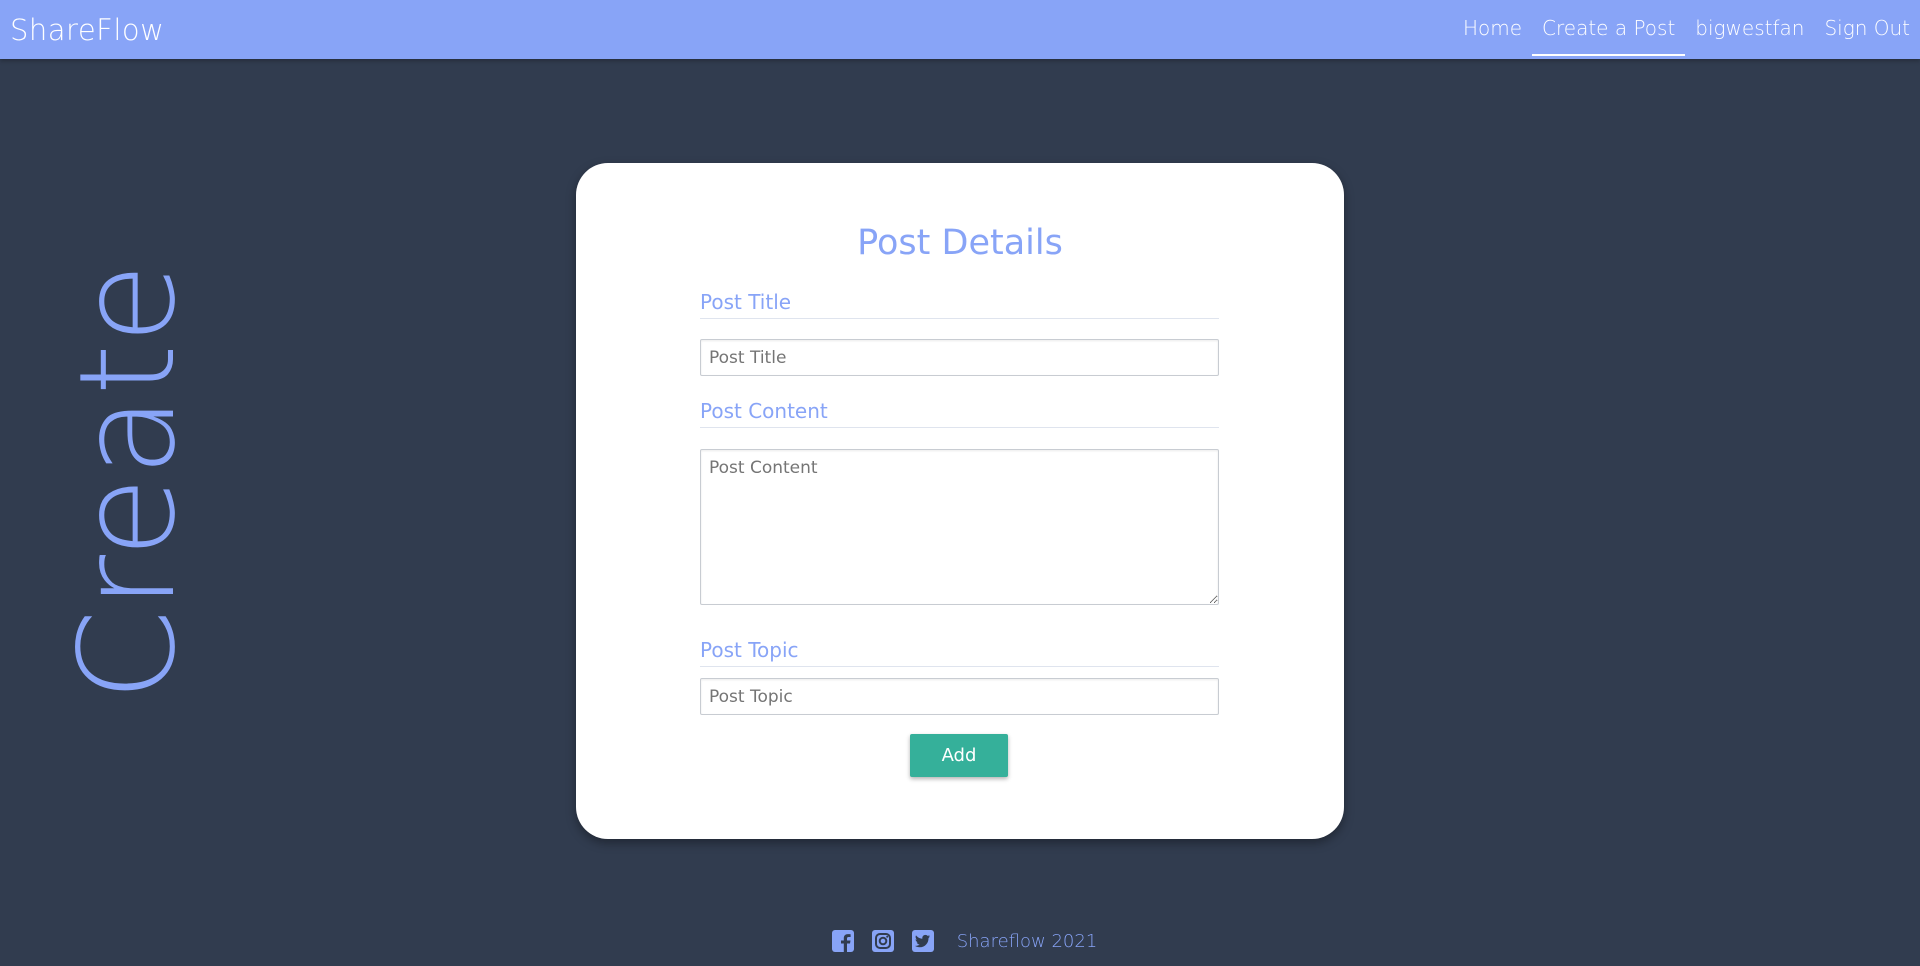 The width and height of the screenshot is (1920, 966). I want to click on post-topic-input-wrap, so click(959, 696).